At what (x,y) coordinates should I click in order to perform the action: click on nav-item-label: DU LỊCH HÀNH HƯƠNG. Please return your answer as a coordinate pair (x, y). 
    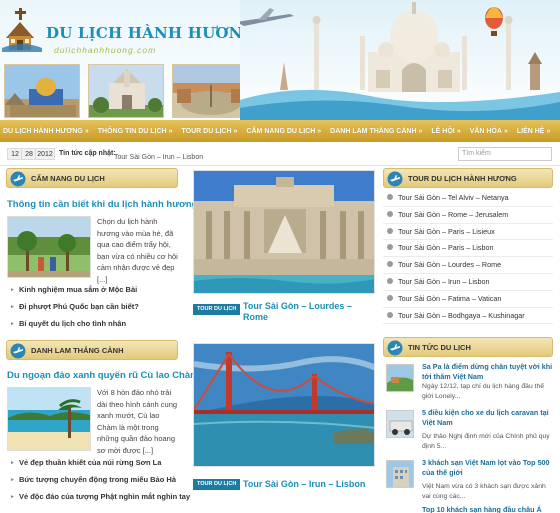
    Looking at the image, I should click on (43, 131).